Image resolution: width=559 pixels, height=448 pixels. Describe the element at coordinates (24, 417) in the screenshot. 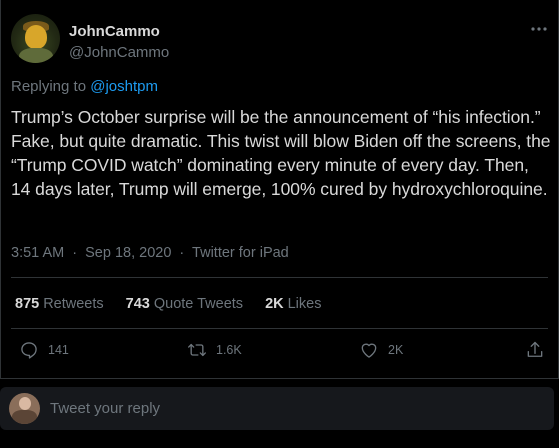

I see `user-avatar-body` at that location.